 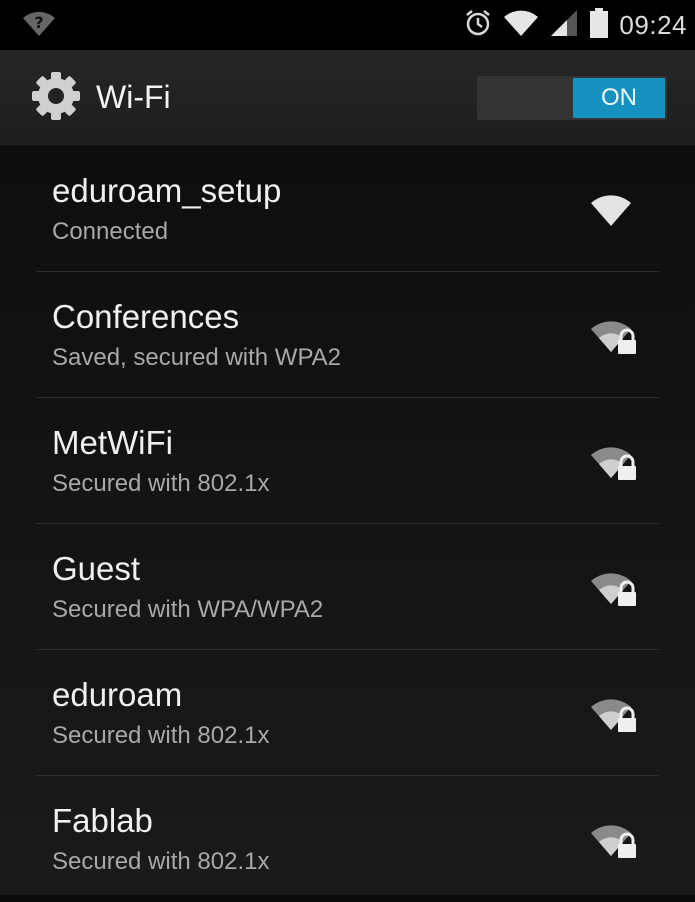 I want to click on network-status: Saved, secured with WPA2, so click(x=197, y=357).